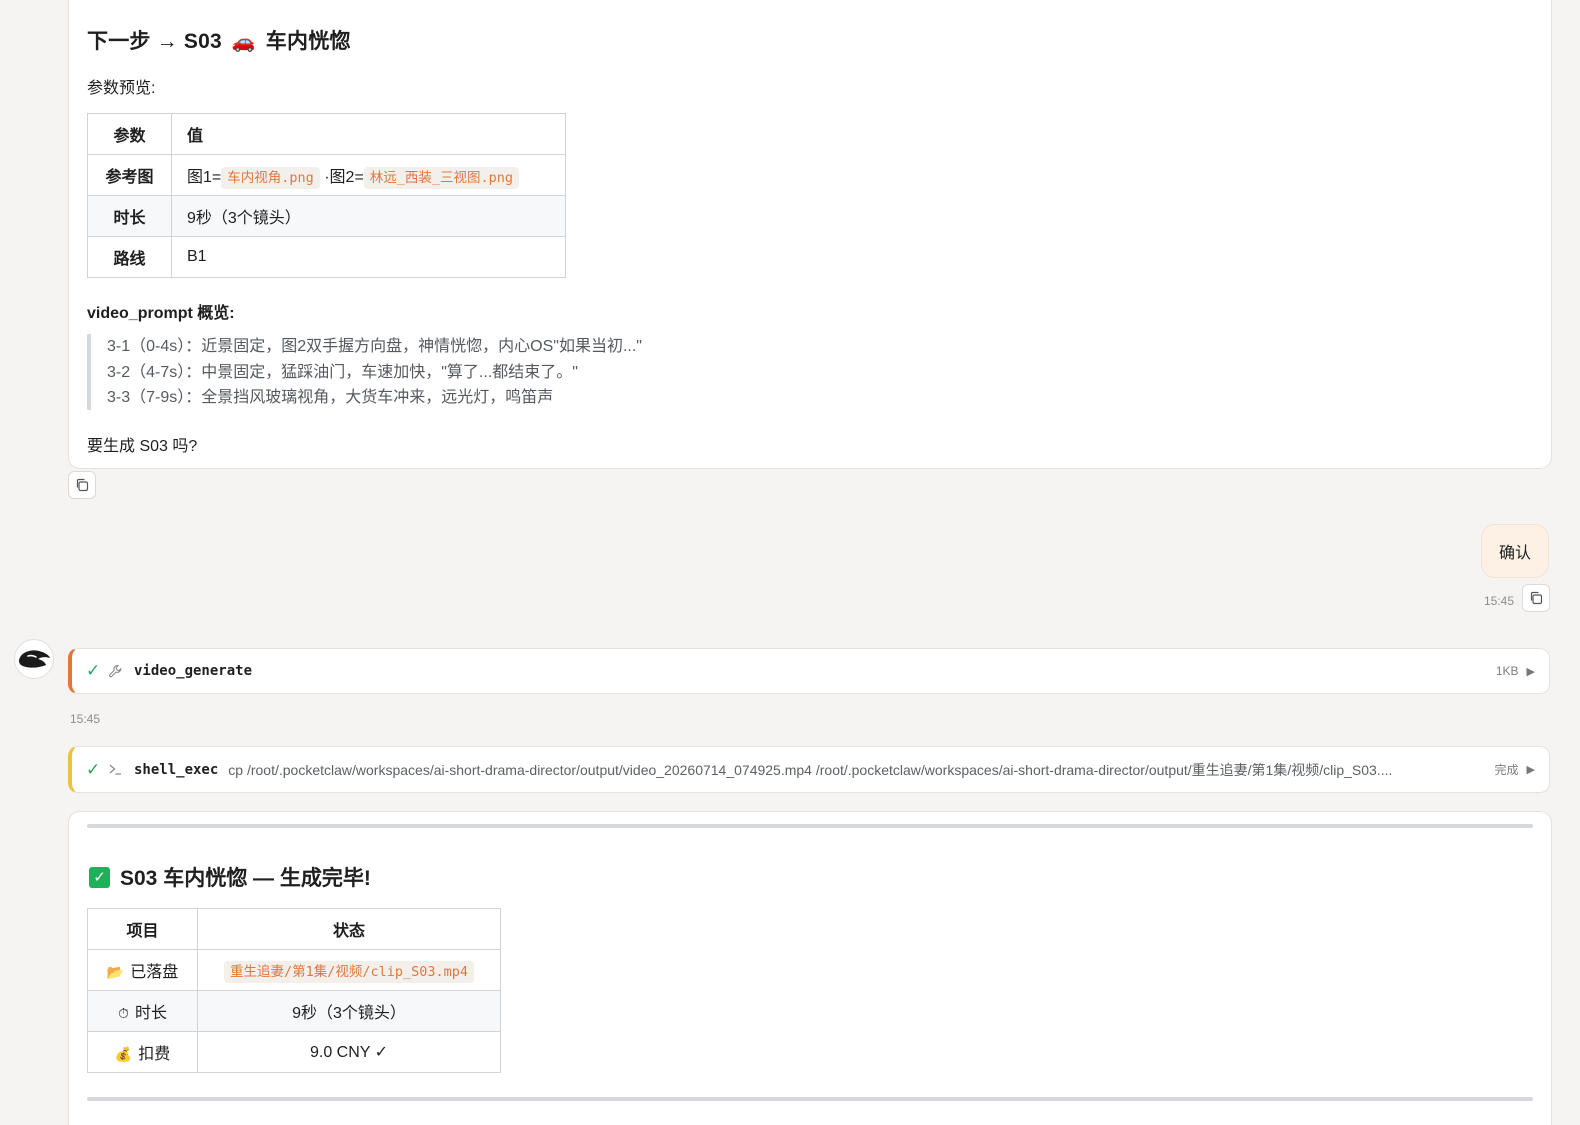 This screenshot has height=1125, width=1580. What do you see at coordinates (154, 41) in the screenshot?
I see `heading-prefix: 下一步 → S03` at bounding box center [154, 41].